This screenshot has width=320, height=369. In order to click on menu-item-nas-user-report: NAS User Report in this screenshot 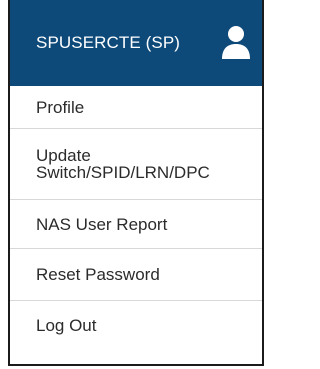, I will do `click(136, 224)`.